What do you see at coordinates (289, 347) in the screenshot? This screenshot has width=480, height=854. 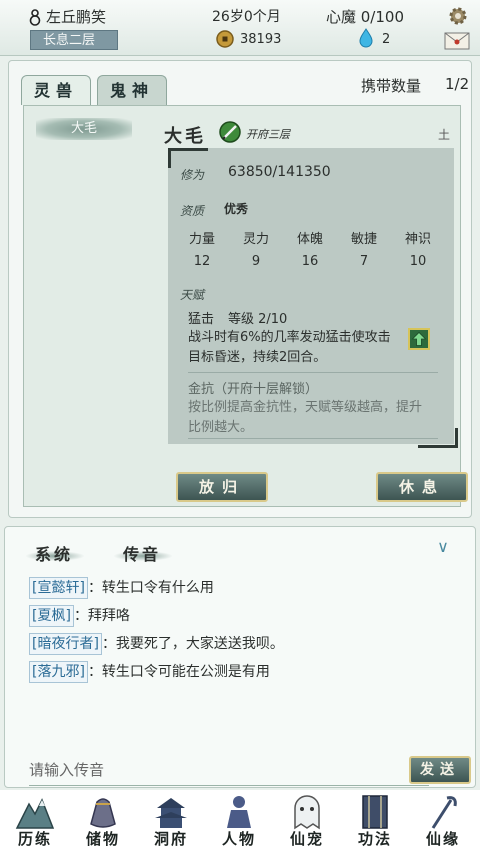 I see `skill-description: 战斗时有6%的几率发动猛击使攻击目标昏迷，持续2回合。` at bounding box center [289, 347].